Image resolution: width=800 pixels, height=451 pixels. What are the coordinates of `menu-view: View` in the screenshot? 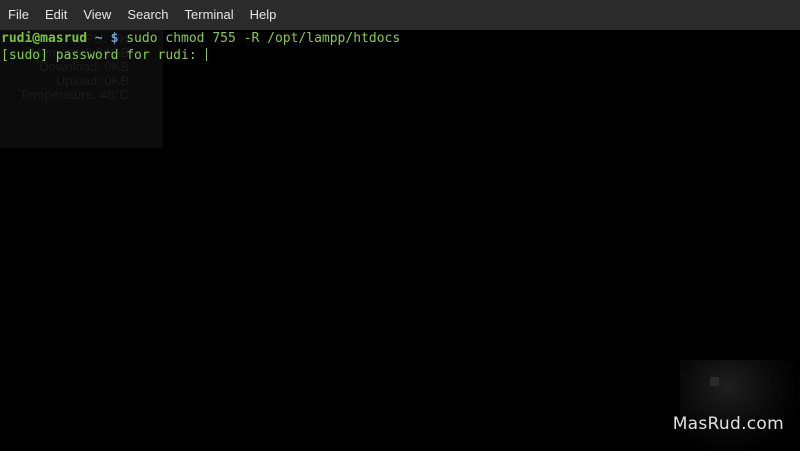 It's located at (97, 15).